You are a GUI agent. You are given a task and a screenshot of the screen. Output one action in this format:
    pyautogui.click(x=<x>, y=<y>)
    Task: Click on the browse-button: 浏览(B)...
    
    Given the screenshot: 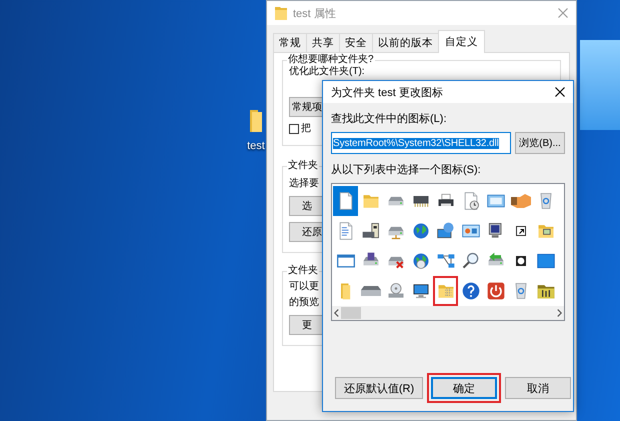 What is the action you would take?
    pyautogui.click(x=540, y=143)
    